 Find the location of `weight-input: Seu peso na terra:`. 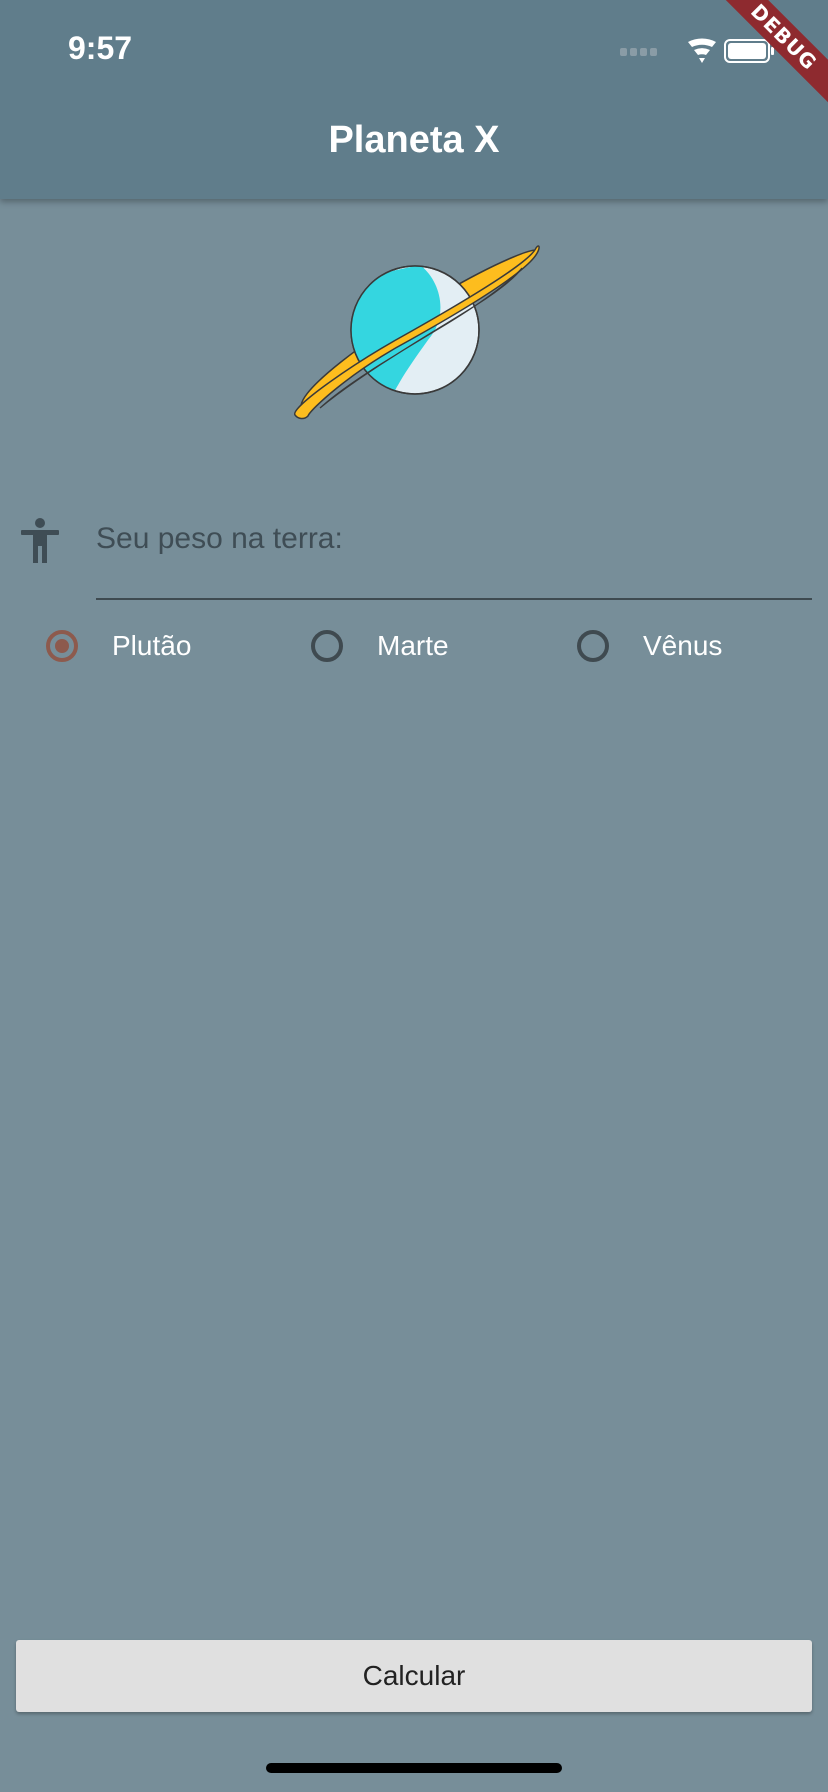

weight-input: Seu peso na terra: is located at coordinates (219, 539).